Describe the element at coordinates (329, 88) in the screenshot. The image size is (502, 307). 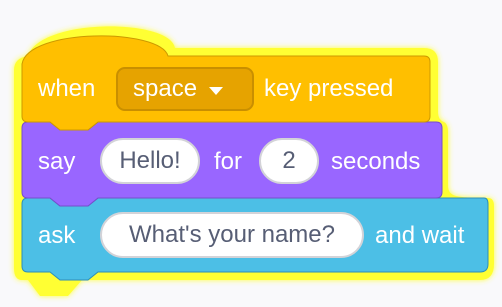
I see `key-pressed-label: key pressed` at that location.